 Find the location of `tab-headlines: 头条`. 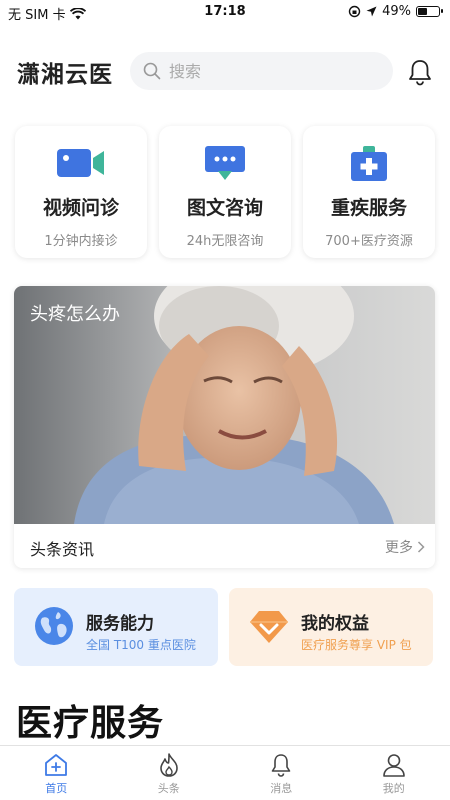

tab-headlines: 头条 is located at coordinates (169, 773).